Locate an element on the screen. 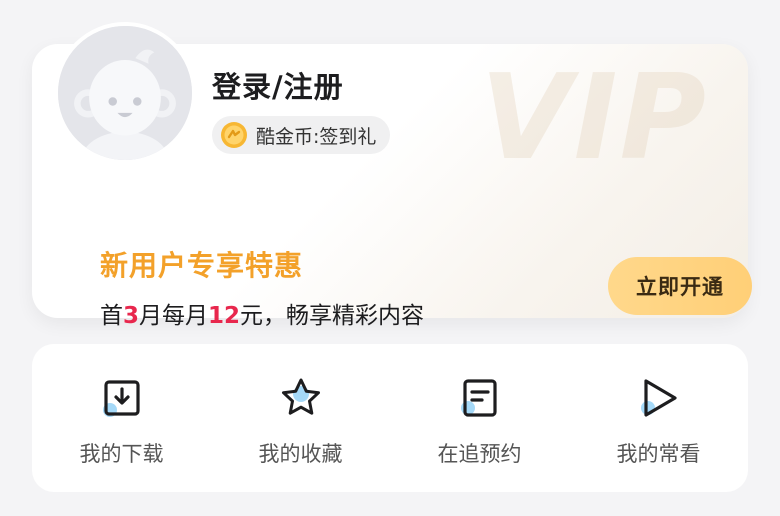  my-frequently-watched-label: 我的常看 is located at coordinates (658, 454).